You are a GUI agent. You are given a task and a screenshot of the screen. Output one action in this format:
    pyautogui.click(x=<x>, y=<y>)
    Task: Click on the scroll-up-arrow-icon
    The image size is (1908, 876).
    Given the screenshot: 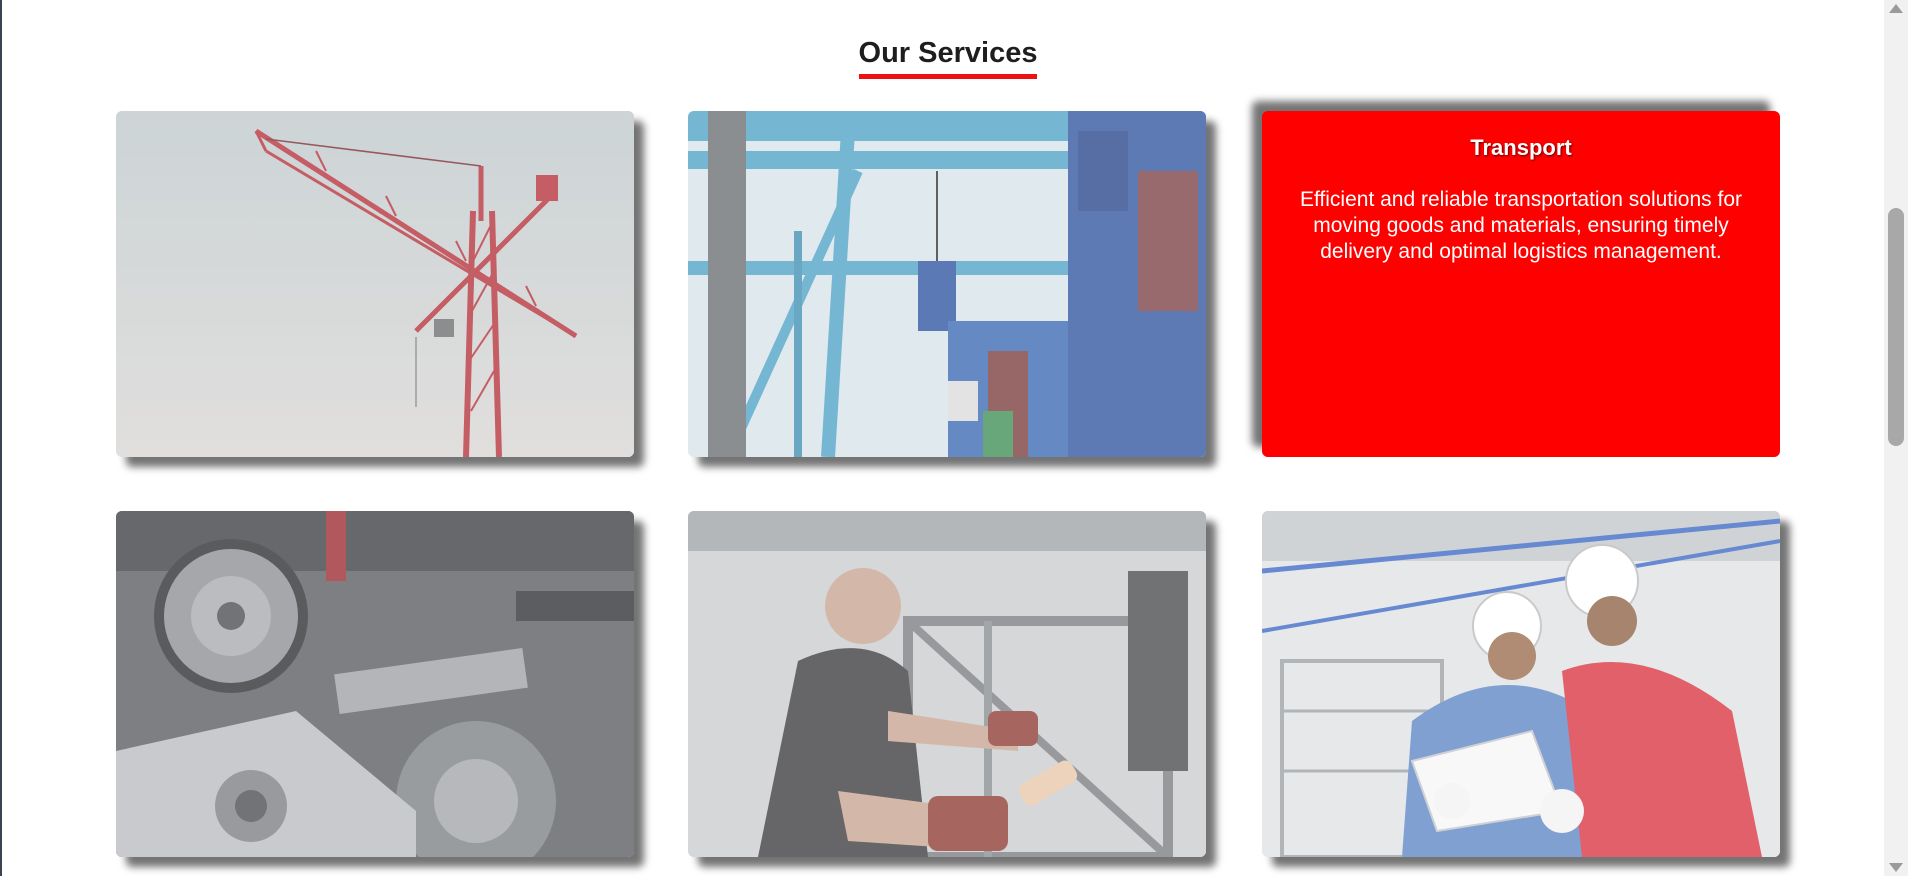 What is the action you would take?
    pyautogui.click(x=1896, y=8)
    